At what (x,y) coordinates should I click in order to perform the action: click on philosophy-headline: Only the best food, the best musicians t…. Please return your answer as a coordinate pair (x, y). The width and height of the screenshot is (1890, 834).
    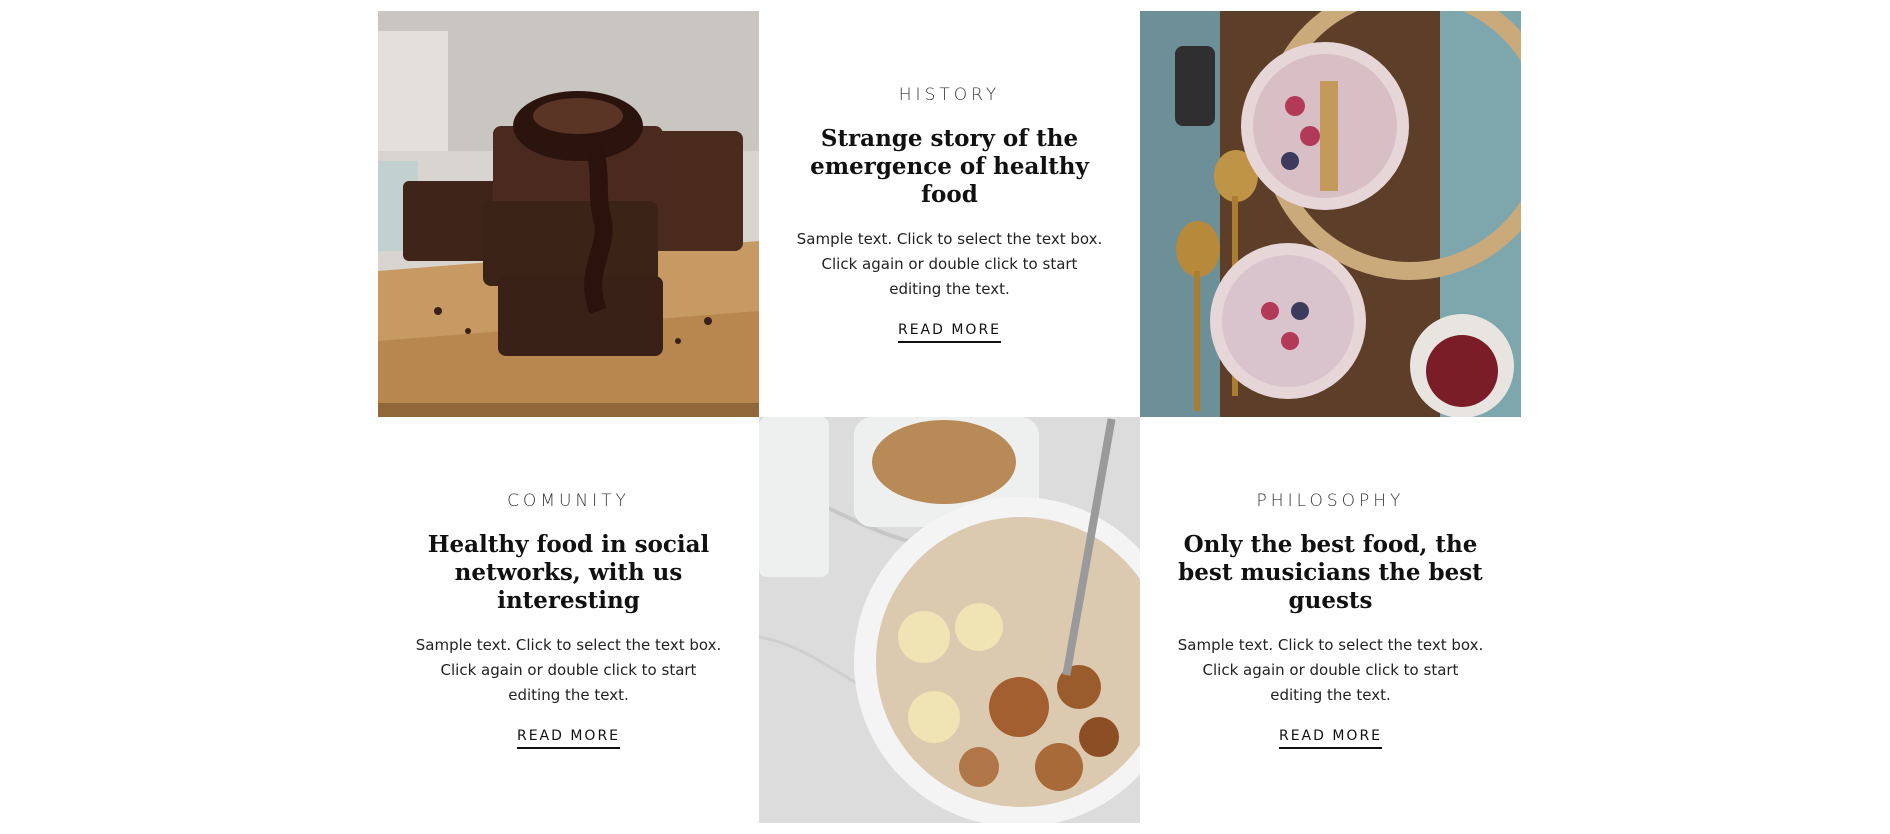
    Looking at the image, I should click on (1330, 572).